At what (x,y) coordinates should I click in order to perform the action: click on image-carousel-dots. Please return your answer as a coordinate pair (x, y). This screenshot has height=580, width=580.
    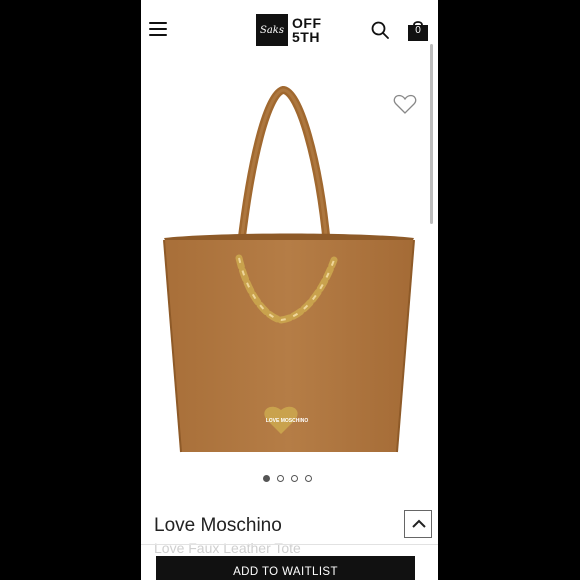
    Looking at the image, I should click on (291, 478).